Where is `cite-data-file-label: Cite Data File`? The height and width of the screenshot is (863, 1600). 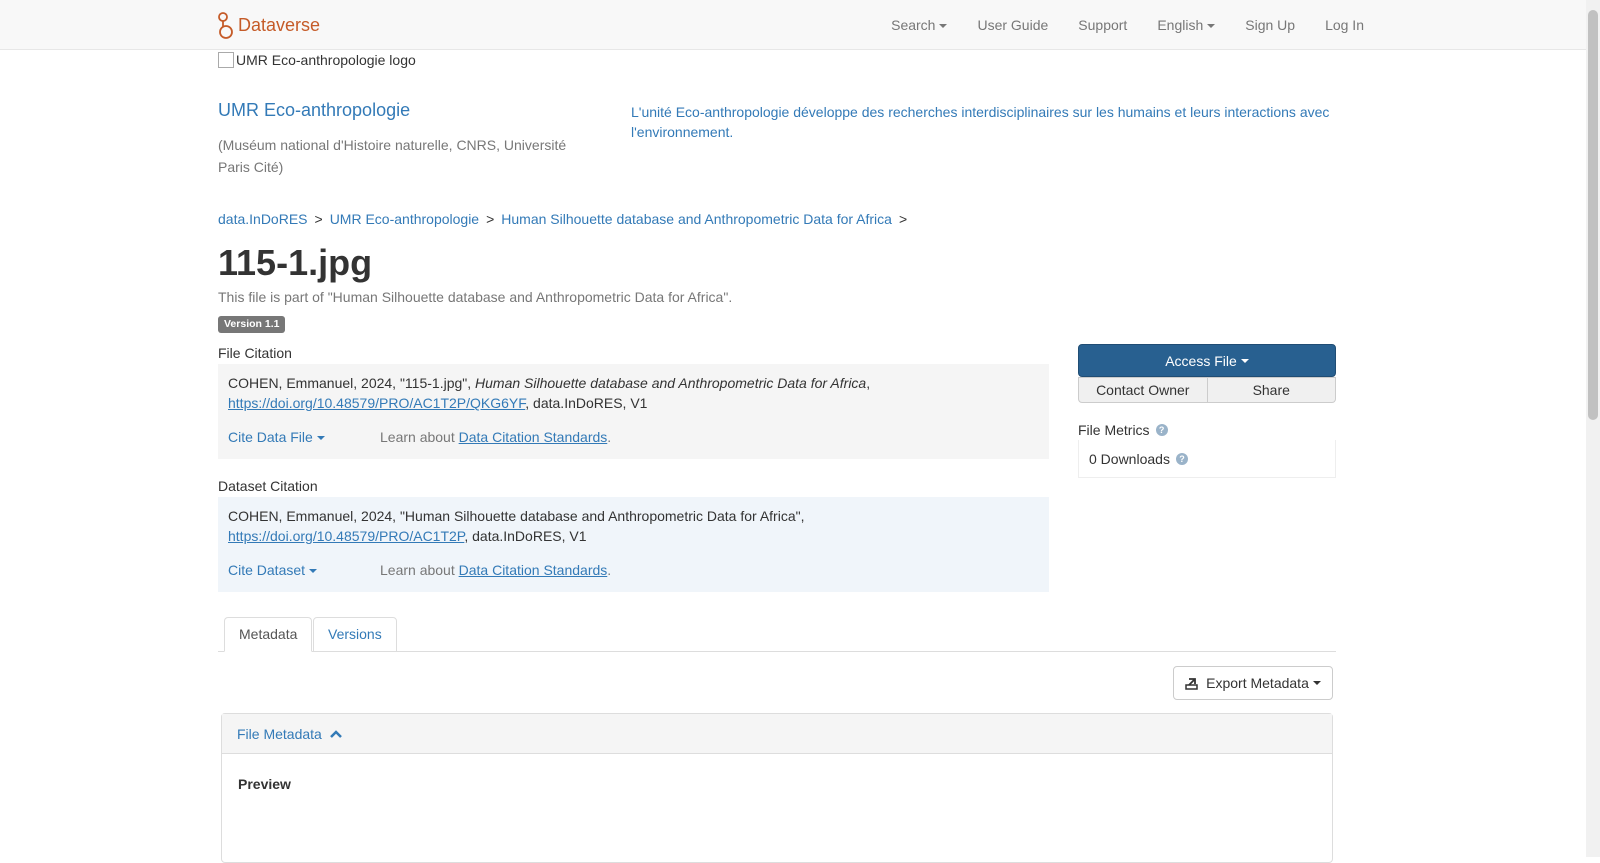 cite-data-file-label: Cite Data File is located at coordinates (270, 437).